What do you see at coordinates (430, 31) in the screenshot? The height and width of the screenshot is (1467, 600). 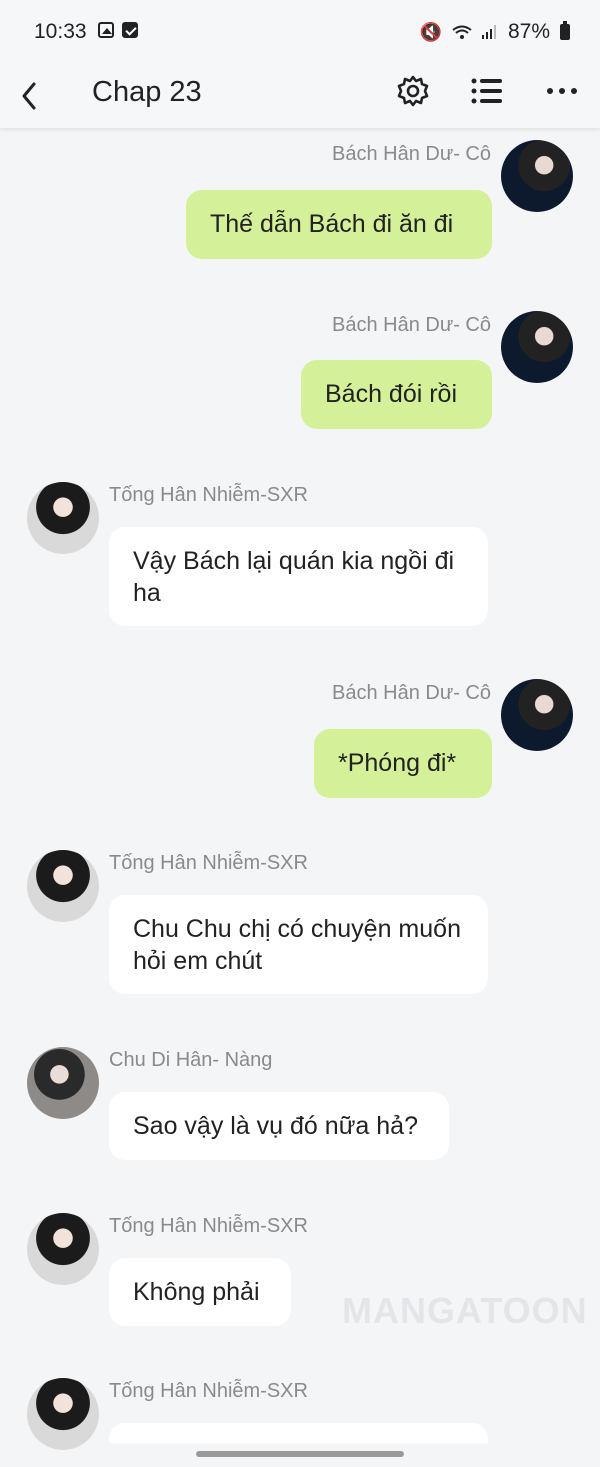 I see `mute-icon: 🔇` at bounding box center [430, 31].